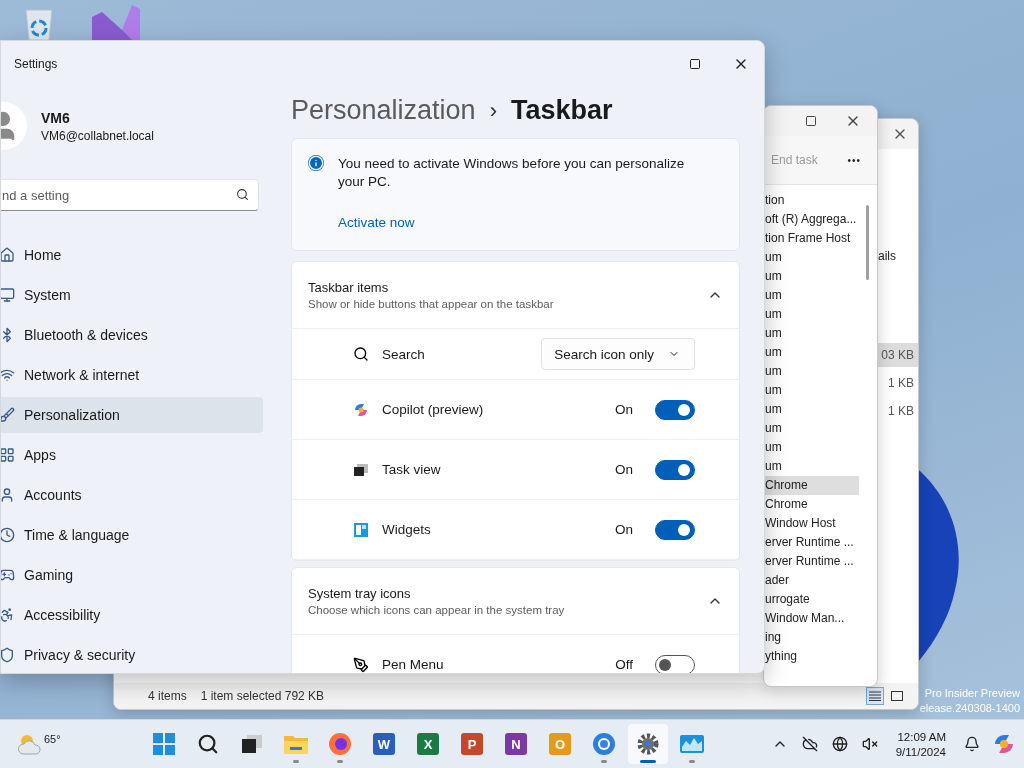 The width and height of the screenshot is (1024, 768). I want to click on window-title: Settings, so click(36, 64).